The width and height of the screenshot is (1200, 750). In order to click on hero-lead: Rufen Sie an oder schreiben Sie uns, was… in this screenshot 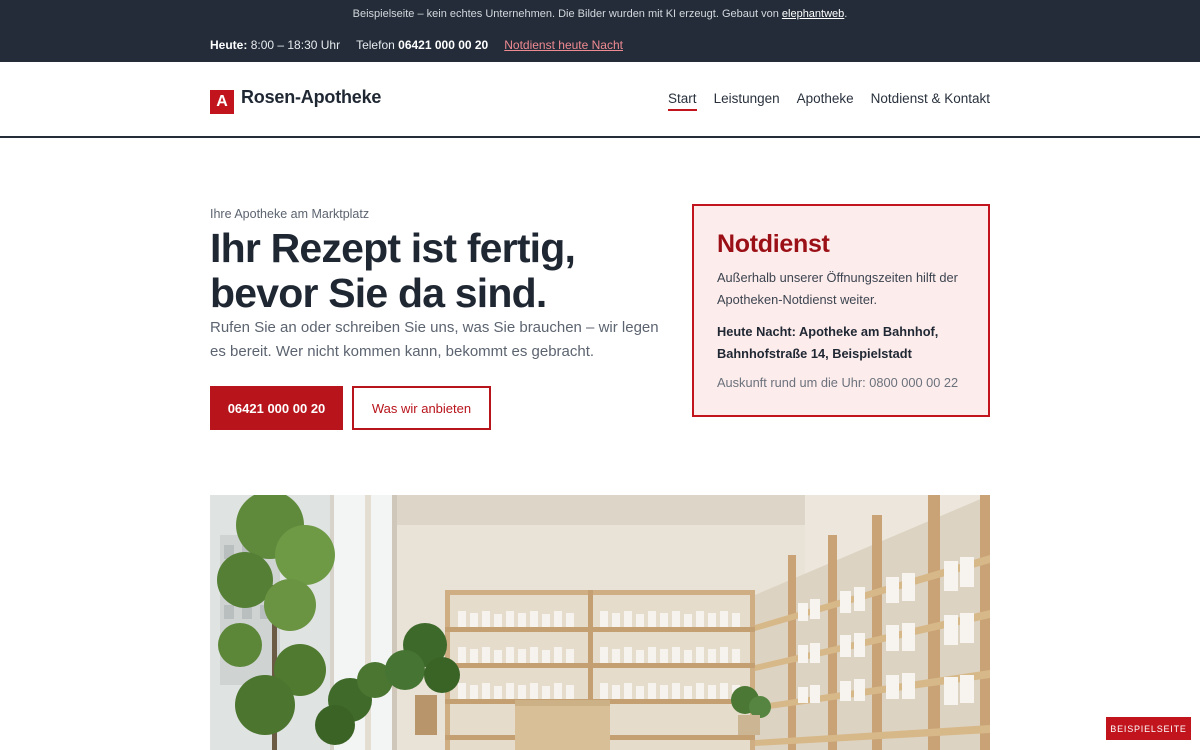, I will do `click(434, 339)`.